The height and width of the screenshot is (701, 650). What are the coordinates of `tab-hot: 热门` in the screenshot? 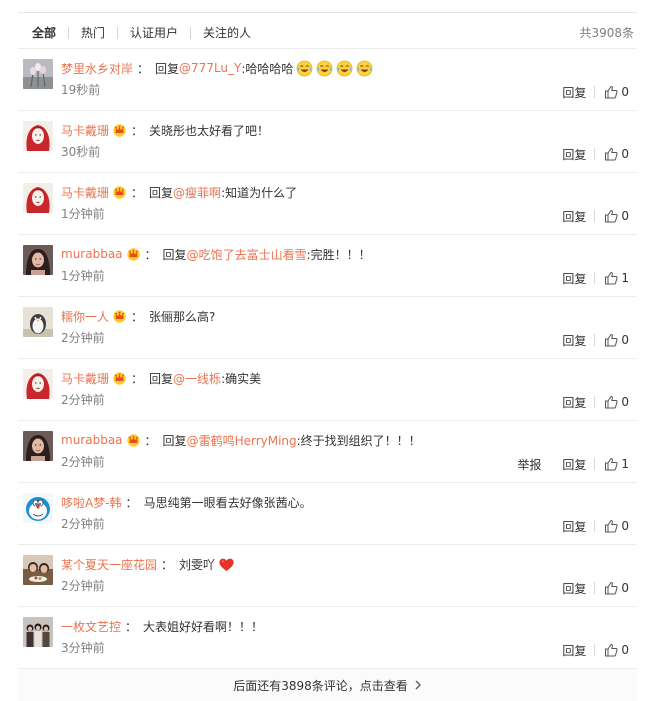 It's located at (93, 33).